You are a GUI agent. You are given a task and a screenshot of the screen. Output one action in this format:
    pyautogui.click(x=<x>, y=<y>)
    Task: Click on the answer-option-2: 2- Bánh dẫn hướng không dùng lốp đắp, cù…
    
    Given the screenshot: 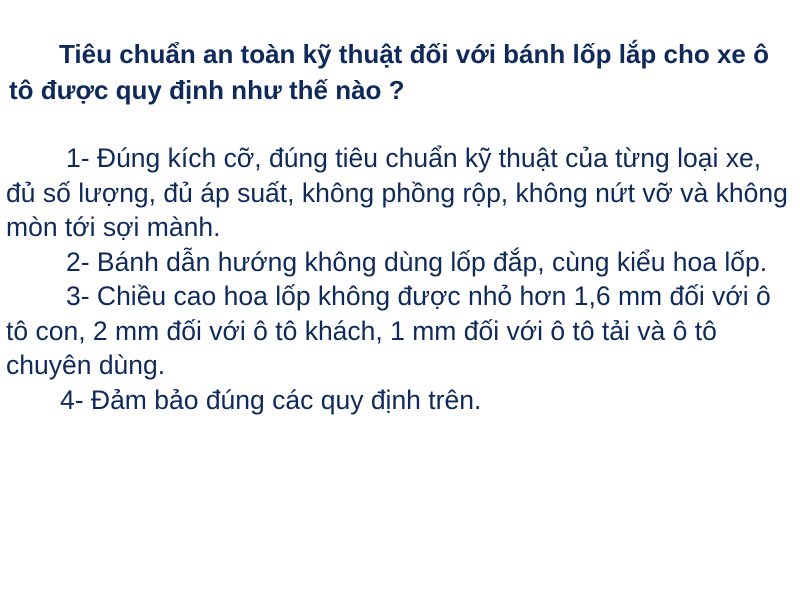 What is the action you would take?
    pyautogui.click(x=401, y=262)
    